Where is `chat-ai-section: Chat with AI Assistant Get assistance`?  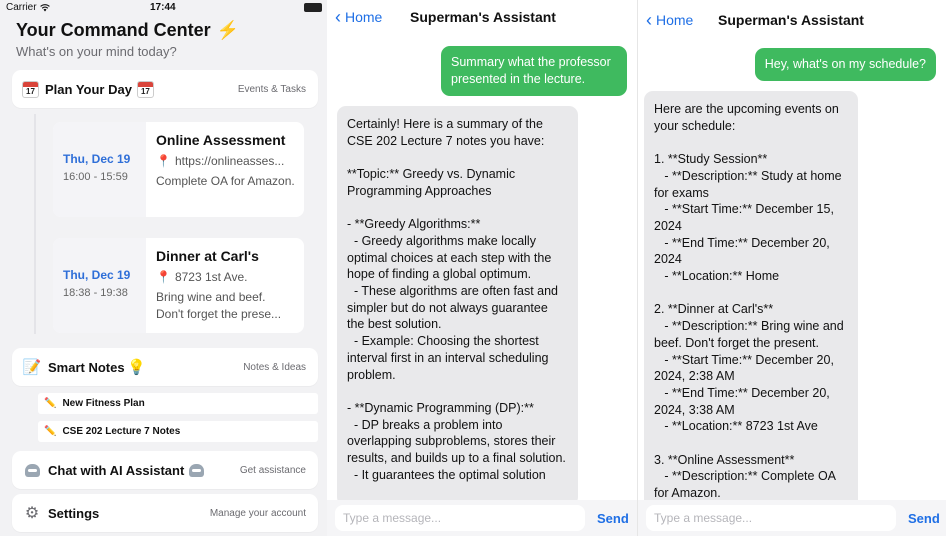
chat-ai-section: Chat with AI Assistant Get assistance is located at coordinates (165, 470).